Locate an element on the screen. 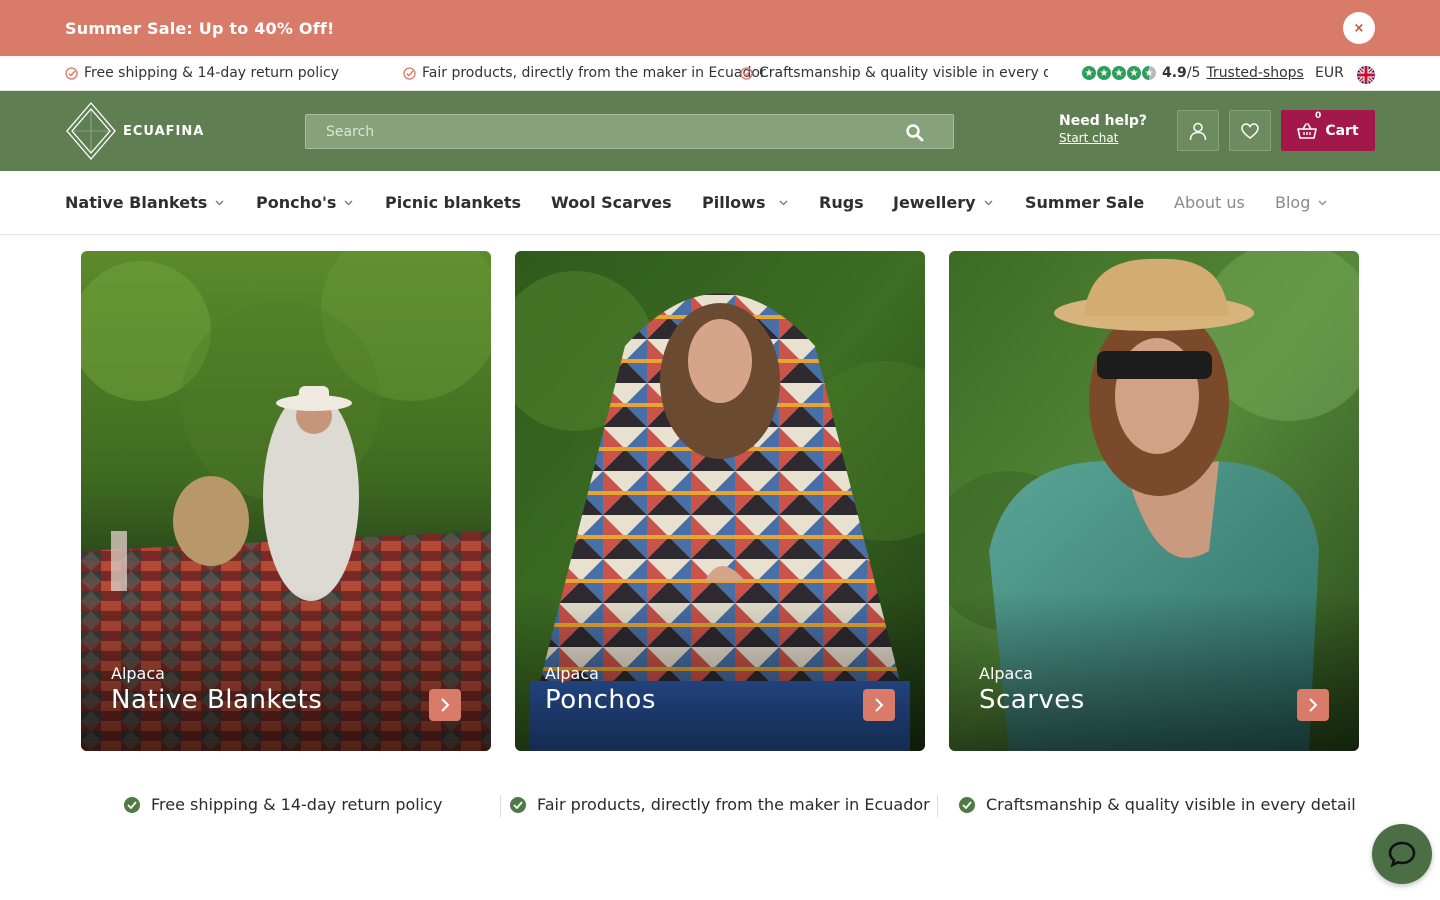 The image size is (1440, 900). star-half-icon: ★ is located at coordinates (1149, 73).